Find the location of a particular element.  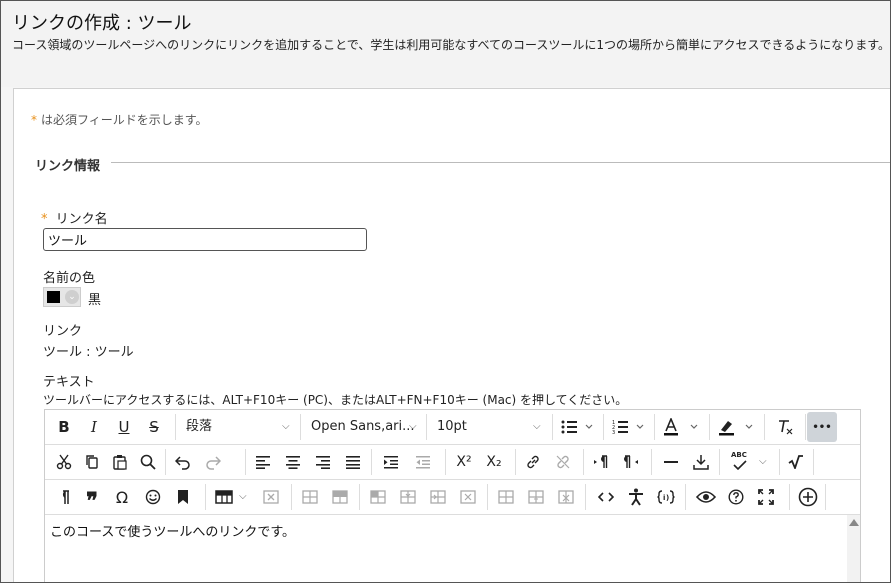

italic-button: I is located at coordinates (94, 427).